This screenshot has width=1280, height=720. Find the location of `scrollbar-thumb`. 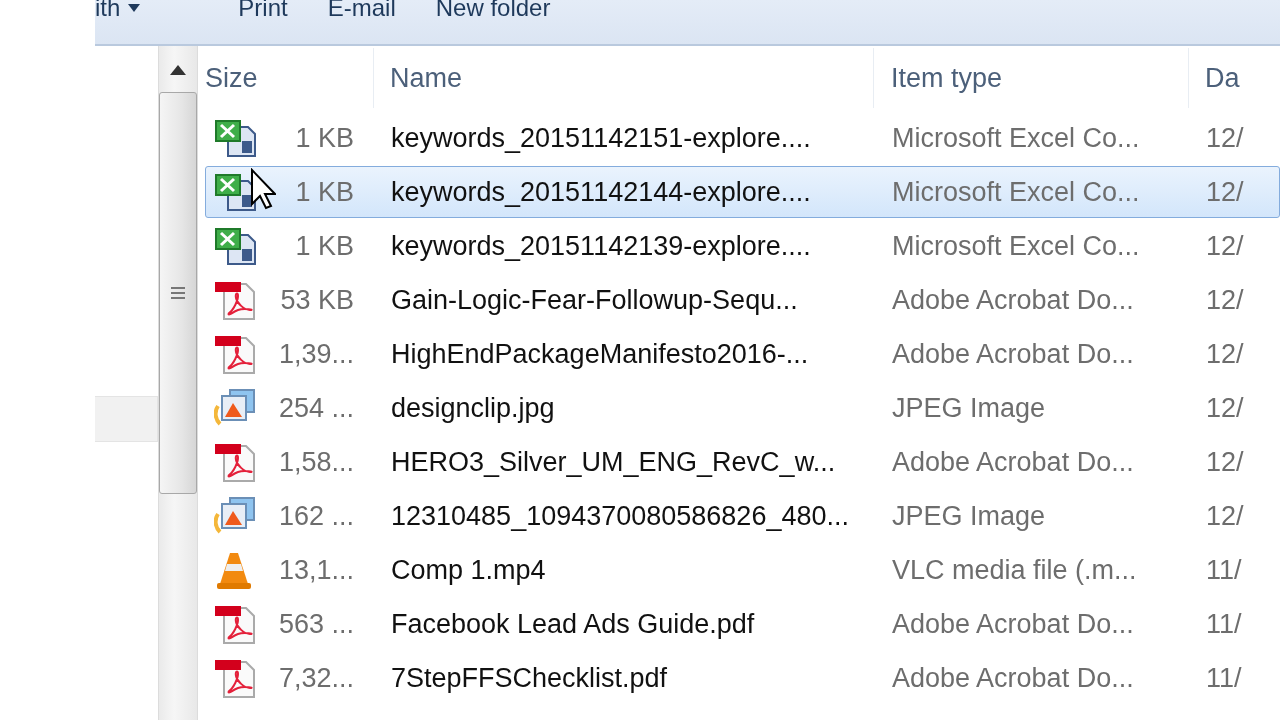

scrollbar-thumb is located at coordinates (178, 293).